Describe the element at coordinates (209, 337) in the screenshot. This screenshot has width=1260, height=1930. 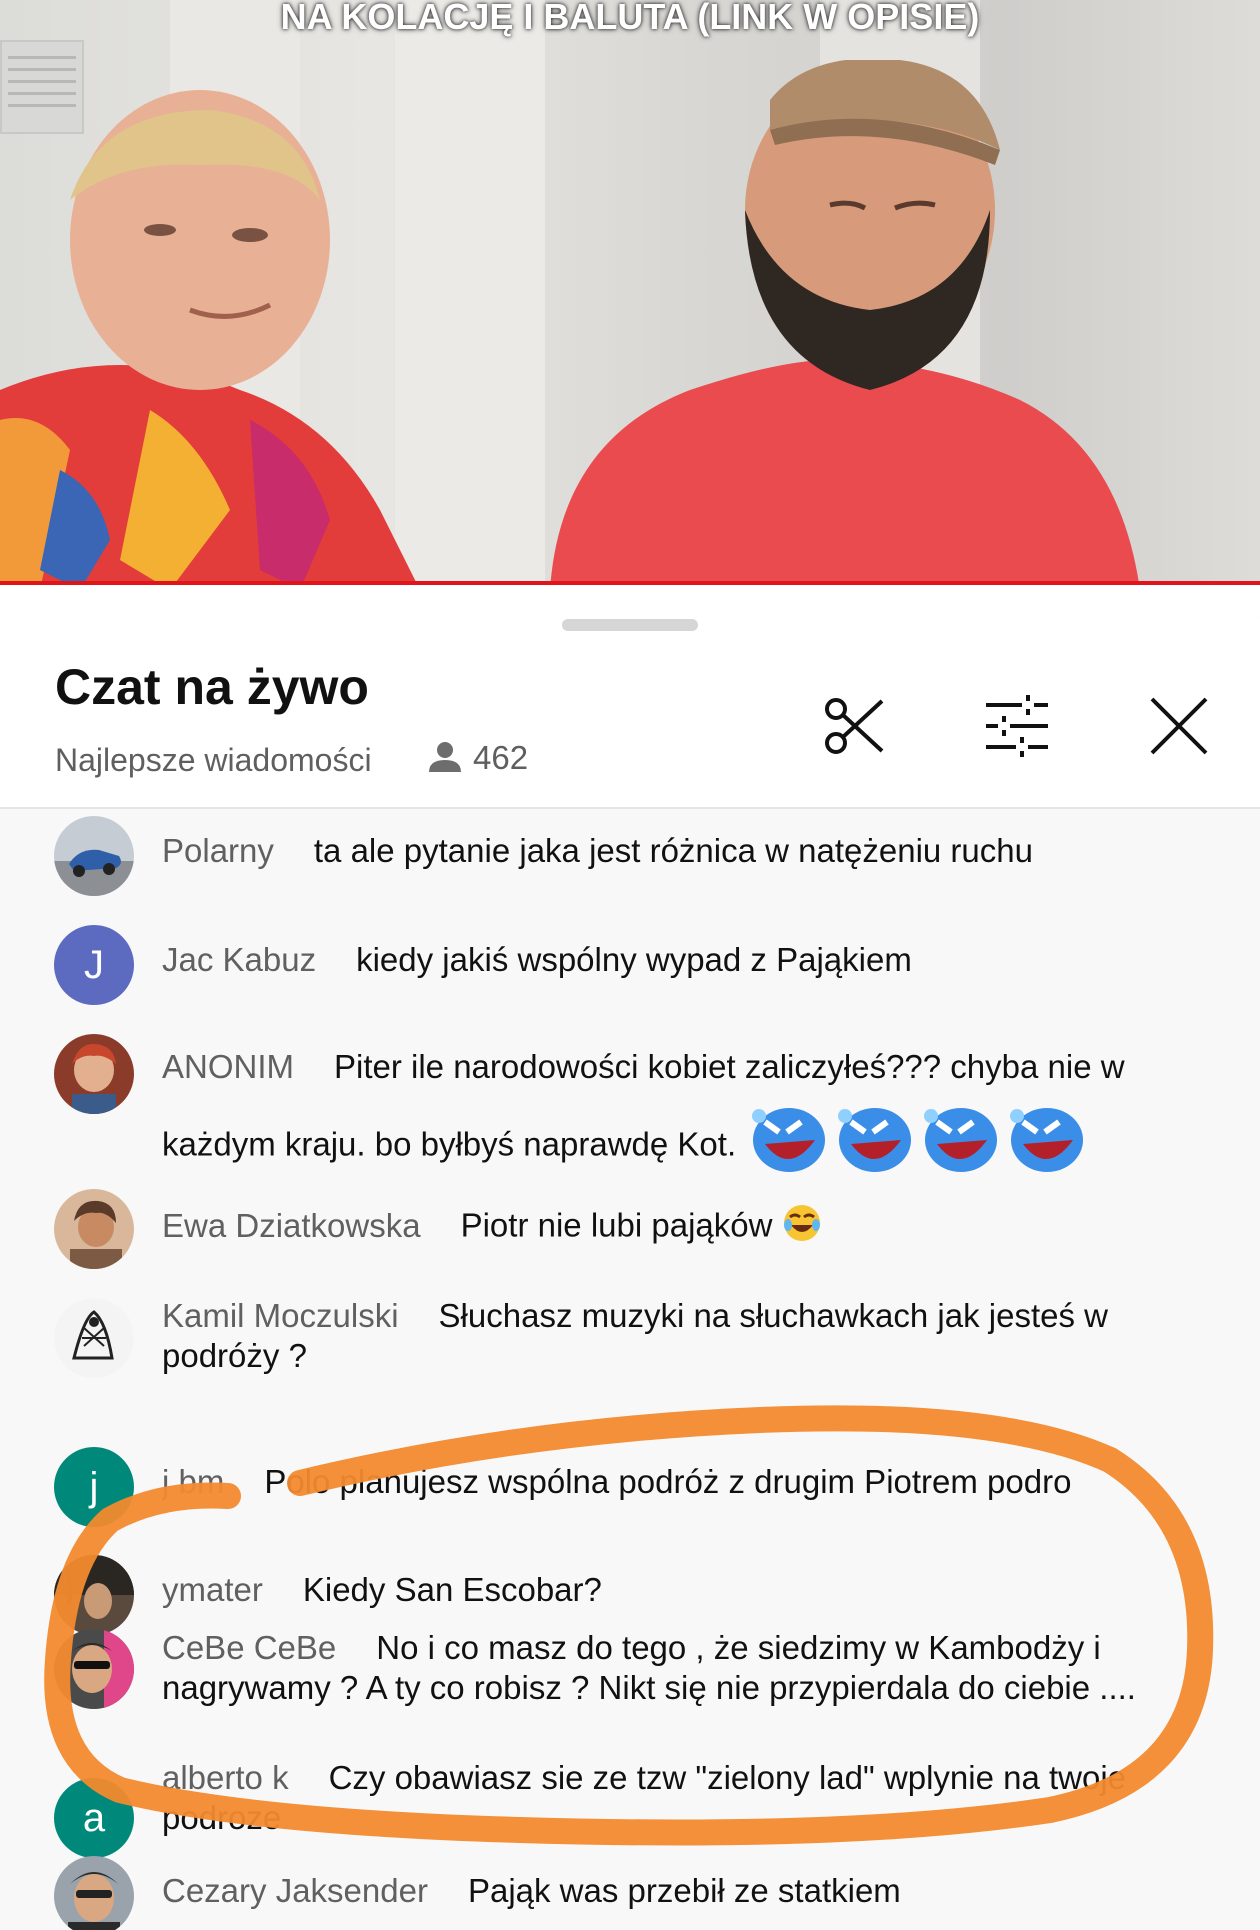
I see `left-person` at that location.